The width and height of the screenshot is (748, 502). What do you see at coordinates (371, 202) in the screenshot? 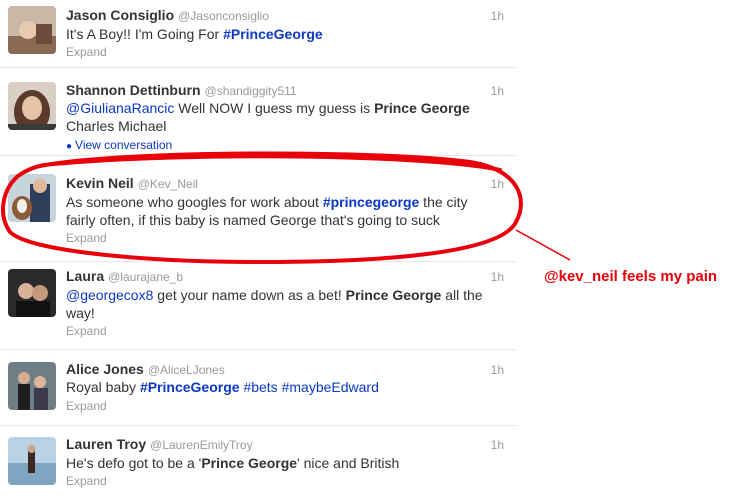
I see `hashtag-link: #princegeorge` at bounding box center [371, 202].